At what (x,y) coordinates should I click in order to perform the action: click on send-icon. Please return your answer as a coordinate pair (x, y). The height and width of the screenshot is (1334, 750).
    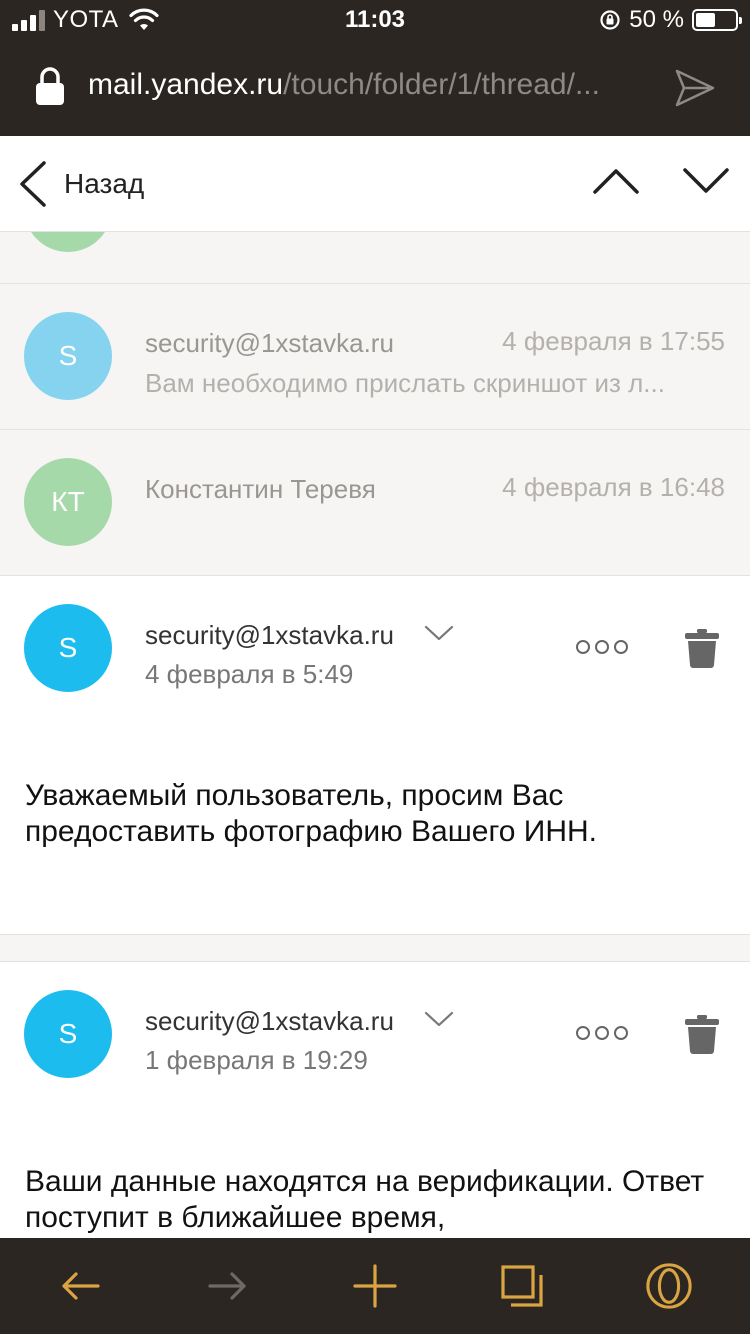
    Looking at the image, I should click on (695, 88).